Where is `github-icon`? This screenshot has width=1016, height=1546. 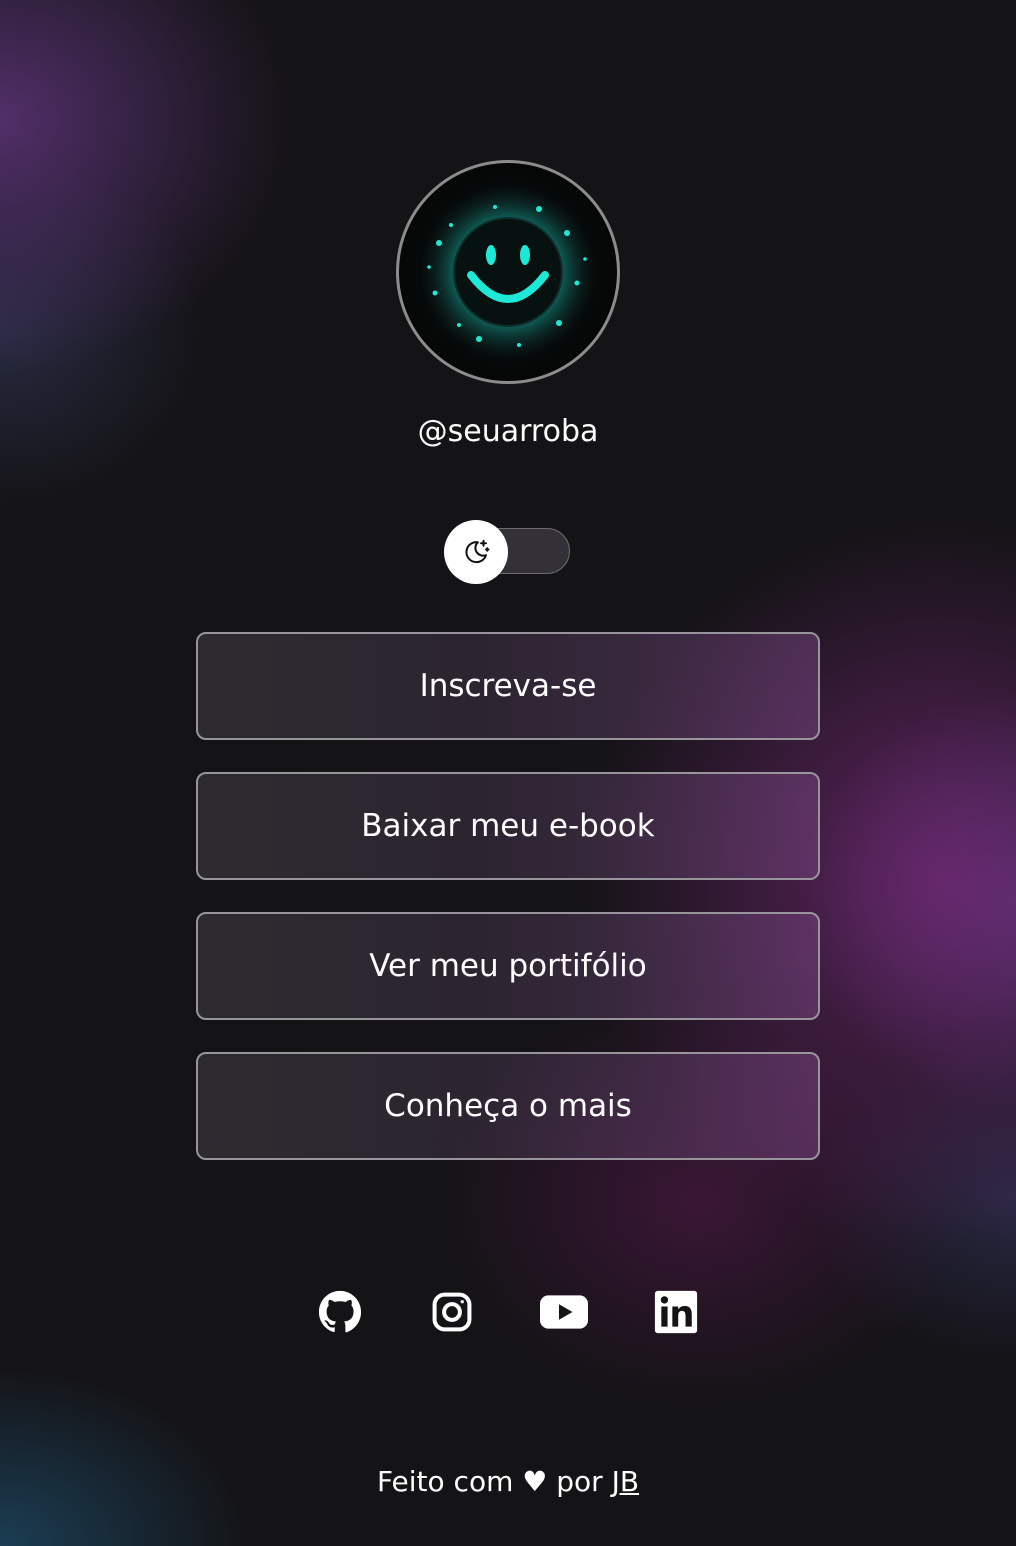 github-icon is located at coordinates (340, 1311).